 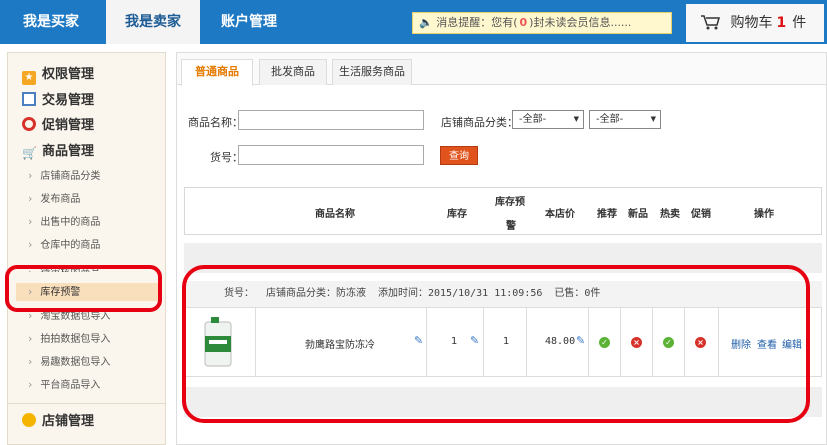 What do you see at coordinates (64, 385) in the screenshot?
I see `sidebar-item-platform-import: 平台商品导入` at bounding box center [64, 385].